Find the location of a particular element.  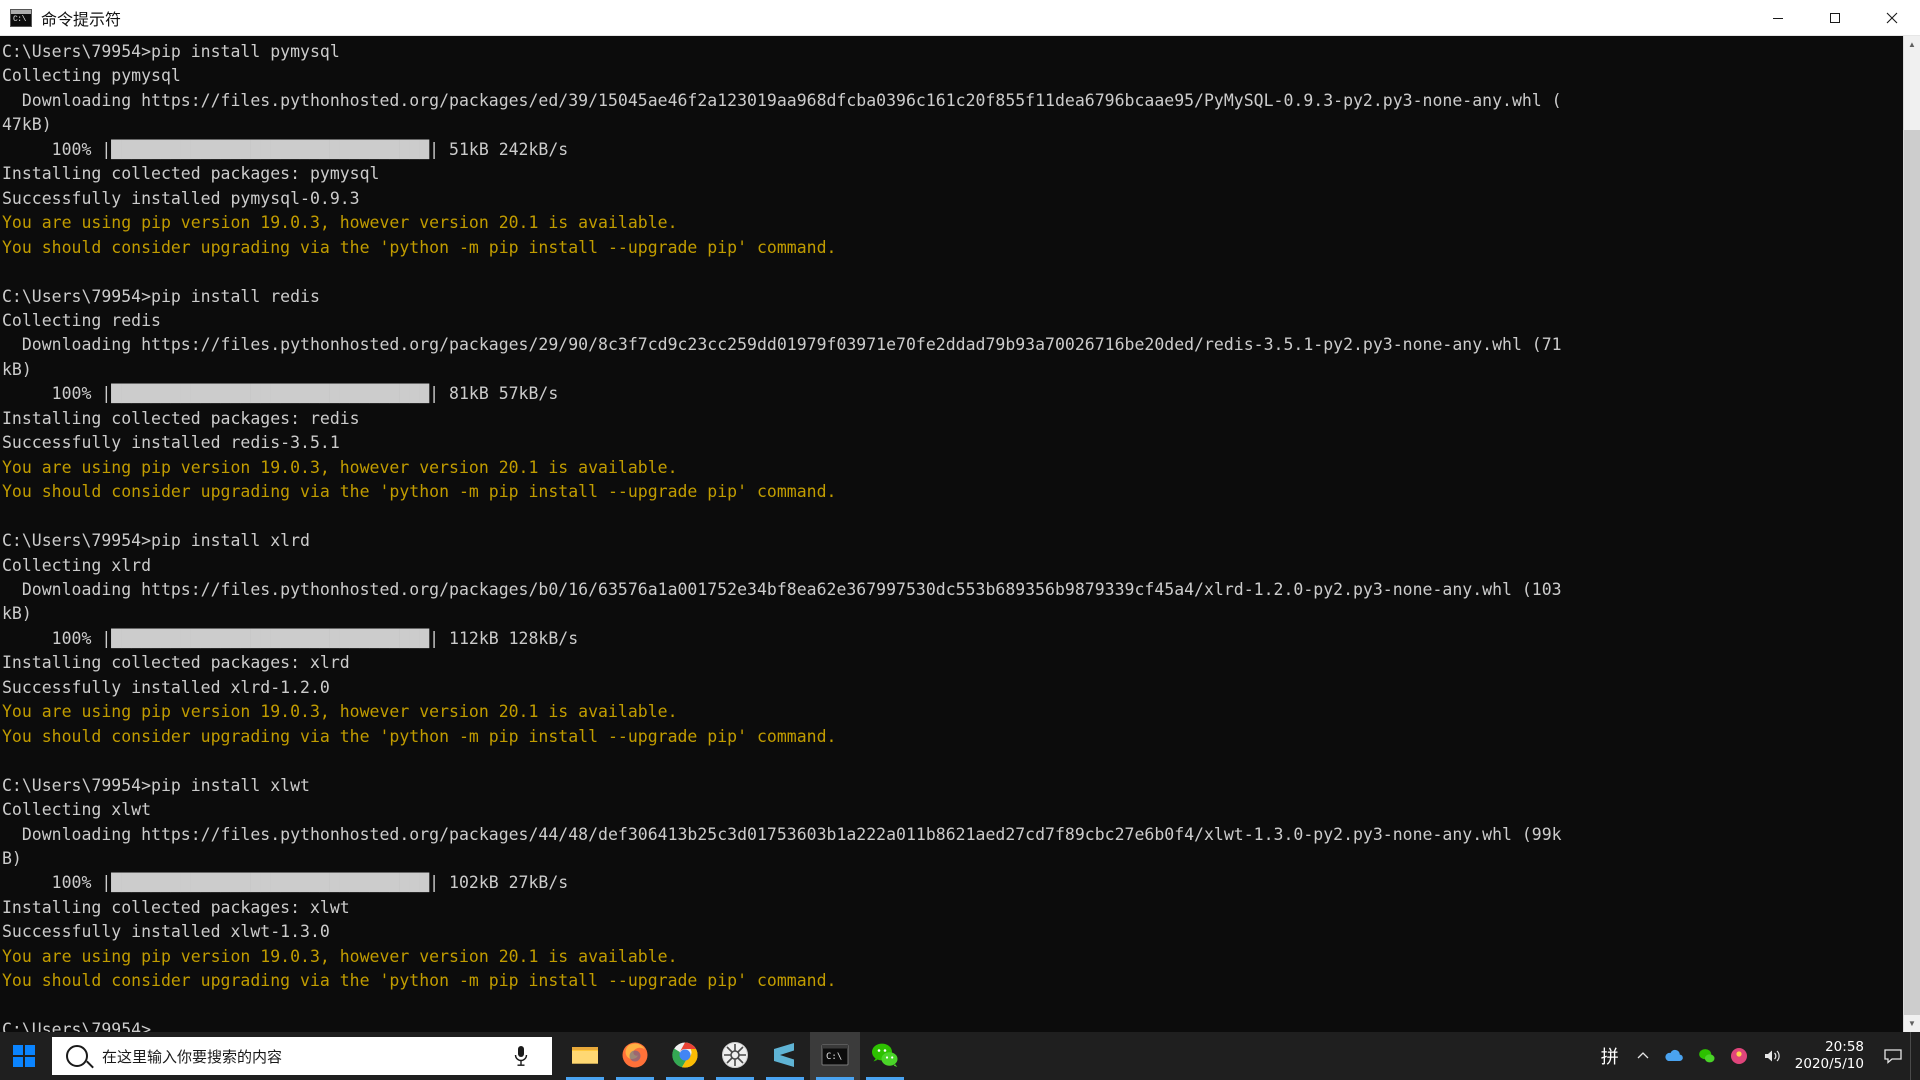

taskbar-item-sublime-text is located at coordinates (785, 1056).